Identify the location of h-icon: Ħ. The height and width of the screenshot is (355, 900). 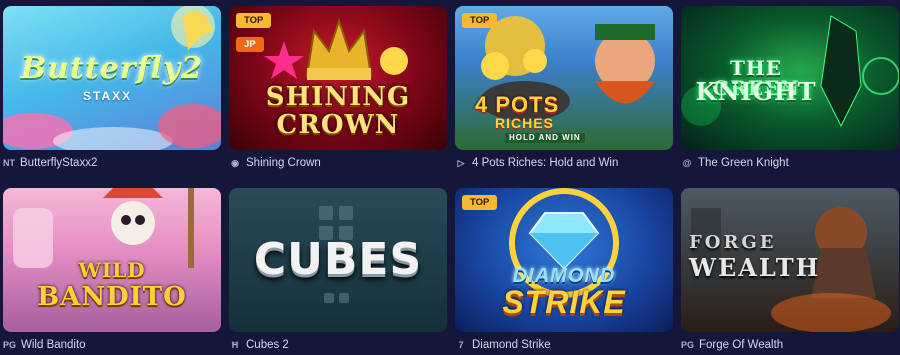
(235, 345).